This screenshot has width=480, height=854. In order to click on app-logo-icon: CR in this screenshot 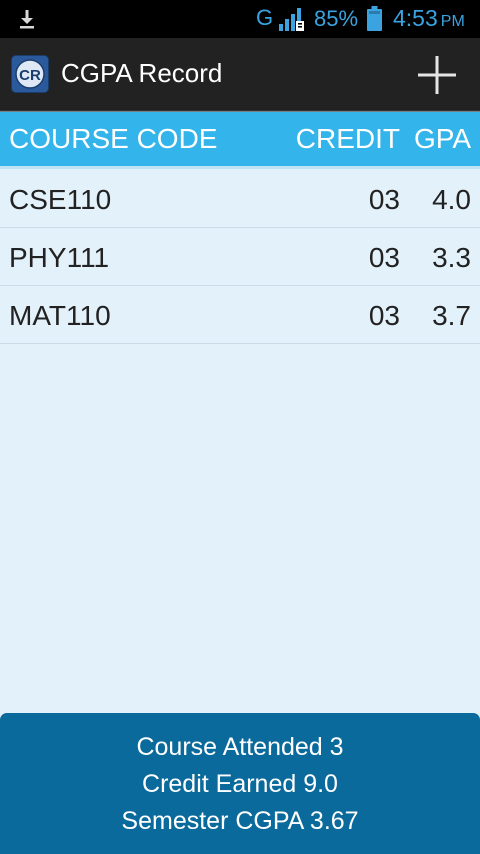, I will do `click(30, 74)`.